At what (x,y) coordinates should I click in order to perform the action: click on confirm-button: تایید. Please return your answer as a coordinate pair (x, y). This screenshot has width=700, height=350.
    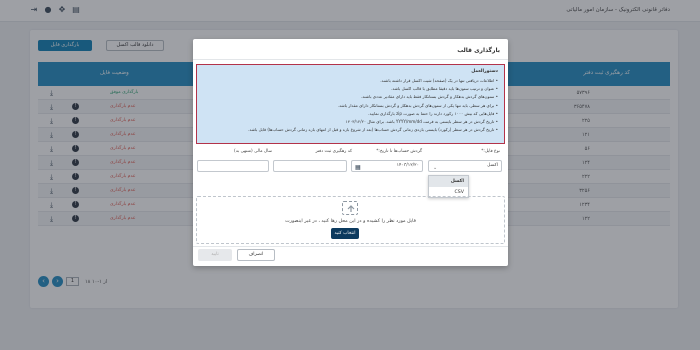
    Looking at the image, I should click on (215, 255).